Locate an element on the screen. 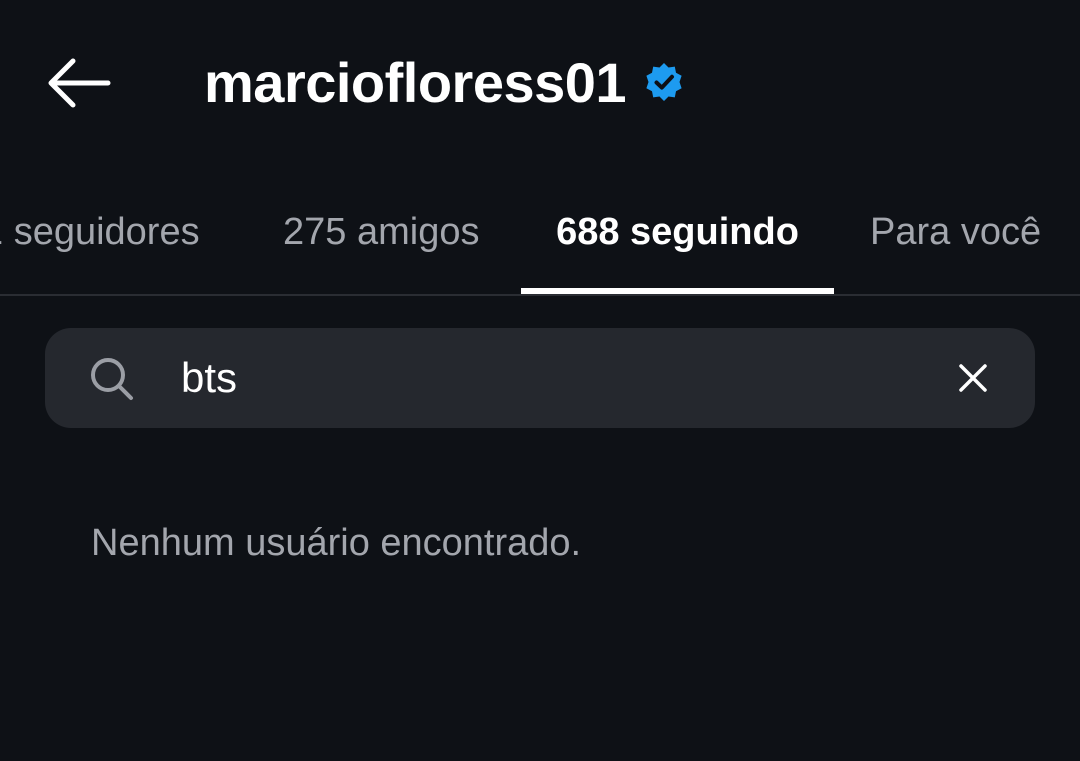 This screenshot has width=1080, height=761. tab-following: 688 seguindo is located at coordinates (677, 232).